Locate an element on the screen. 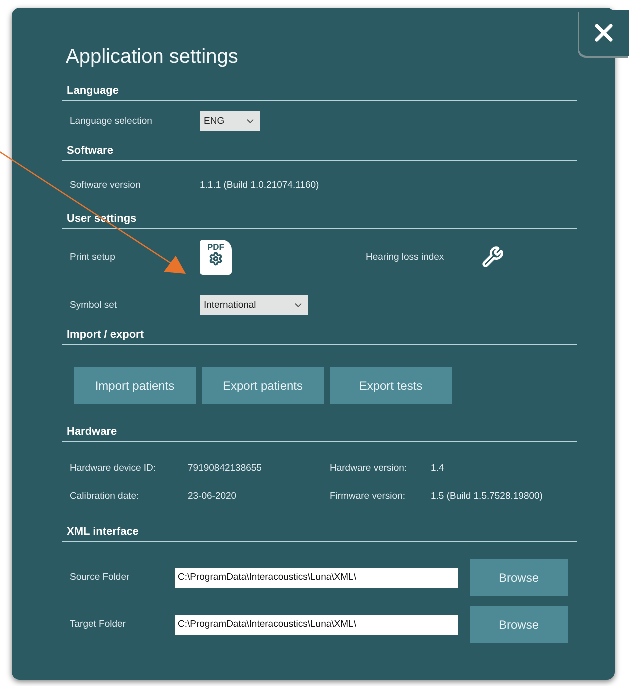 The height and width of the screenshot is (686, 637). info-value: 1.4 is located at coordinates (437, 468).